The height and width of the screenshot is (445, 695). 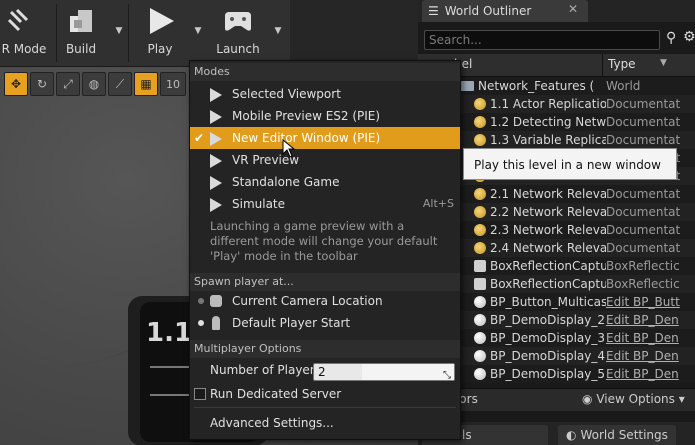 What do you see at coordinates (573, 9) in the screenshot?
I see `close-icon: ✕` at bounding box center [573, 9].